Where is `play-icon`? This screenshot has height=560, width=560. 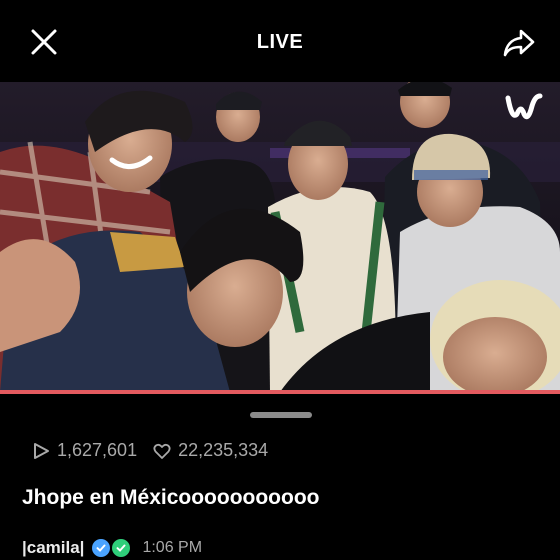
play-icon is located at coordinates (41, 451).